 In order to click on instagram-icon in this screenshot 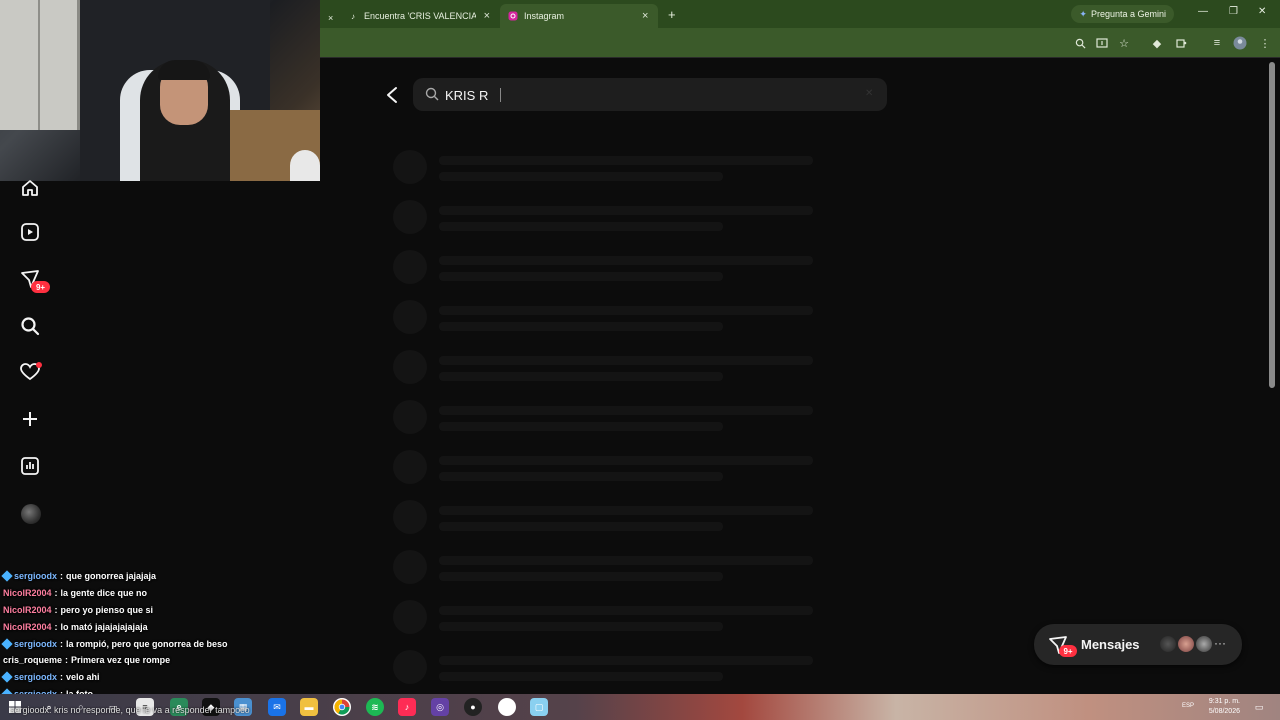, I will do `click(513, 16)`.